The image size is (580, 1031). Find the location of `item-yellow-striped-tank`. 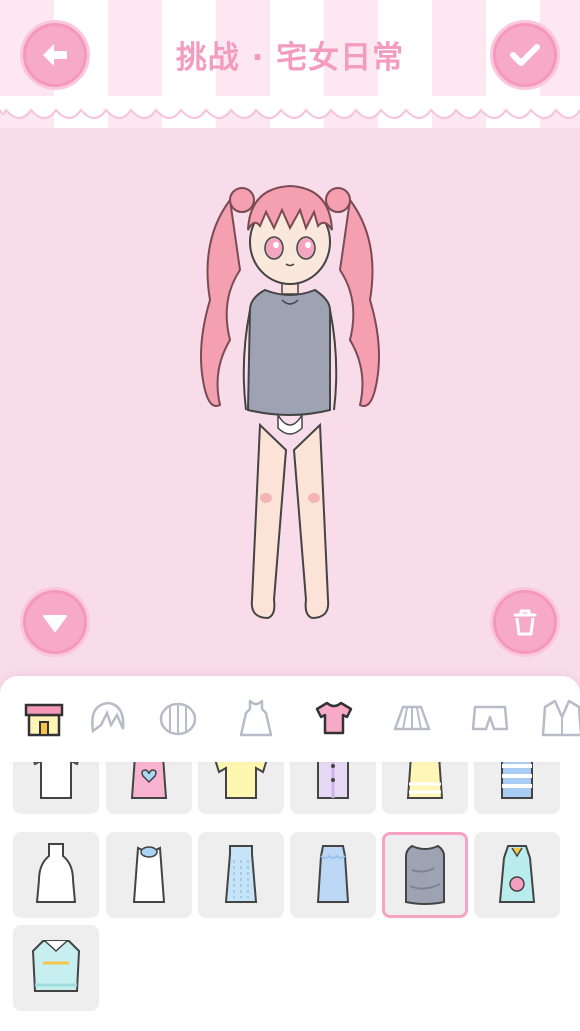

item-yellow-striped-tank is located at coordinates (425, 788).